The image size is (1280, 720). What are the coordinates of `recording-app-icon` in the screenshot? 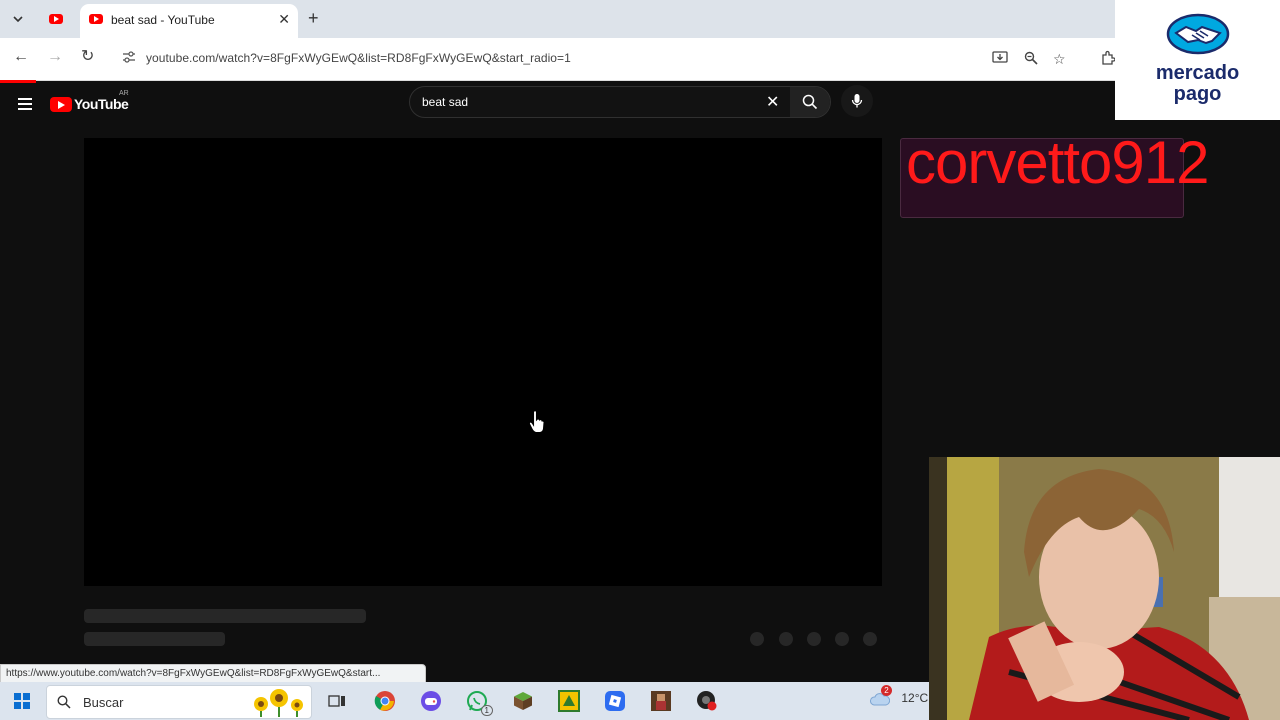 It's located at (707, 701).